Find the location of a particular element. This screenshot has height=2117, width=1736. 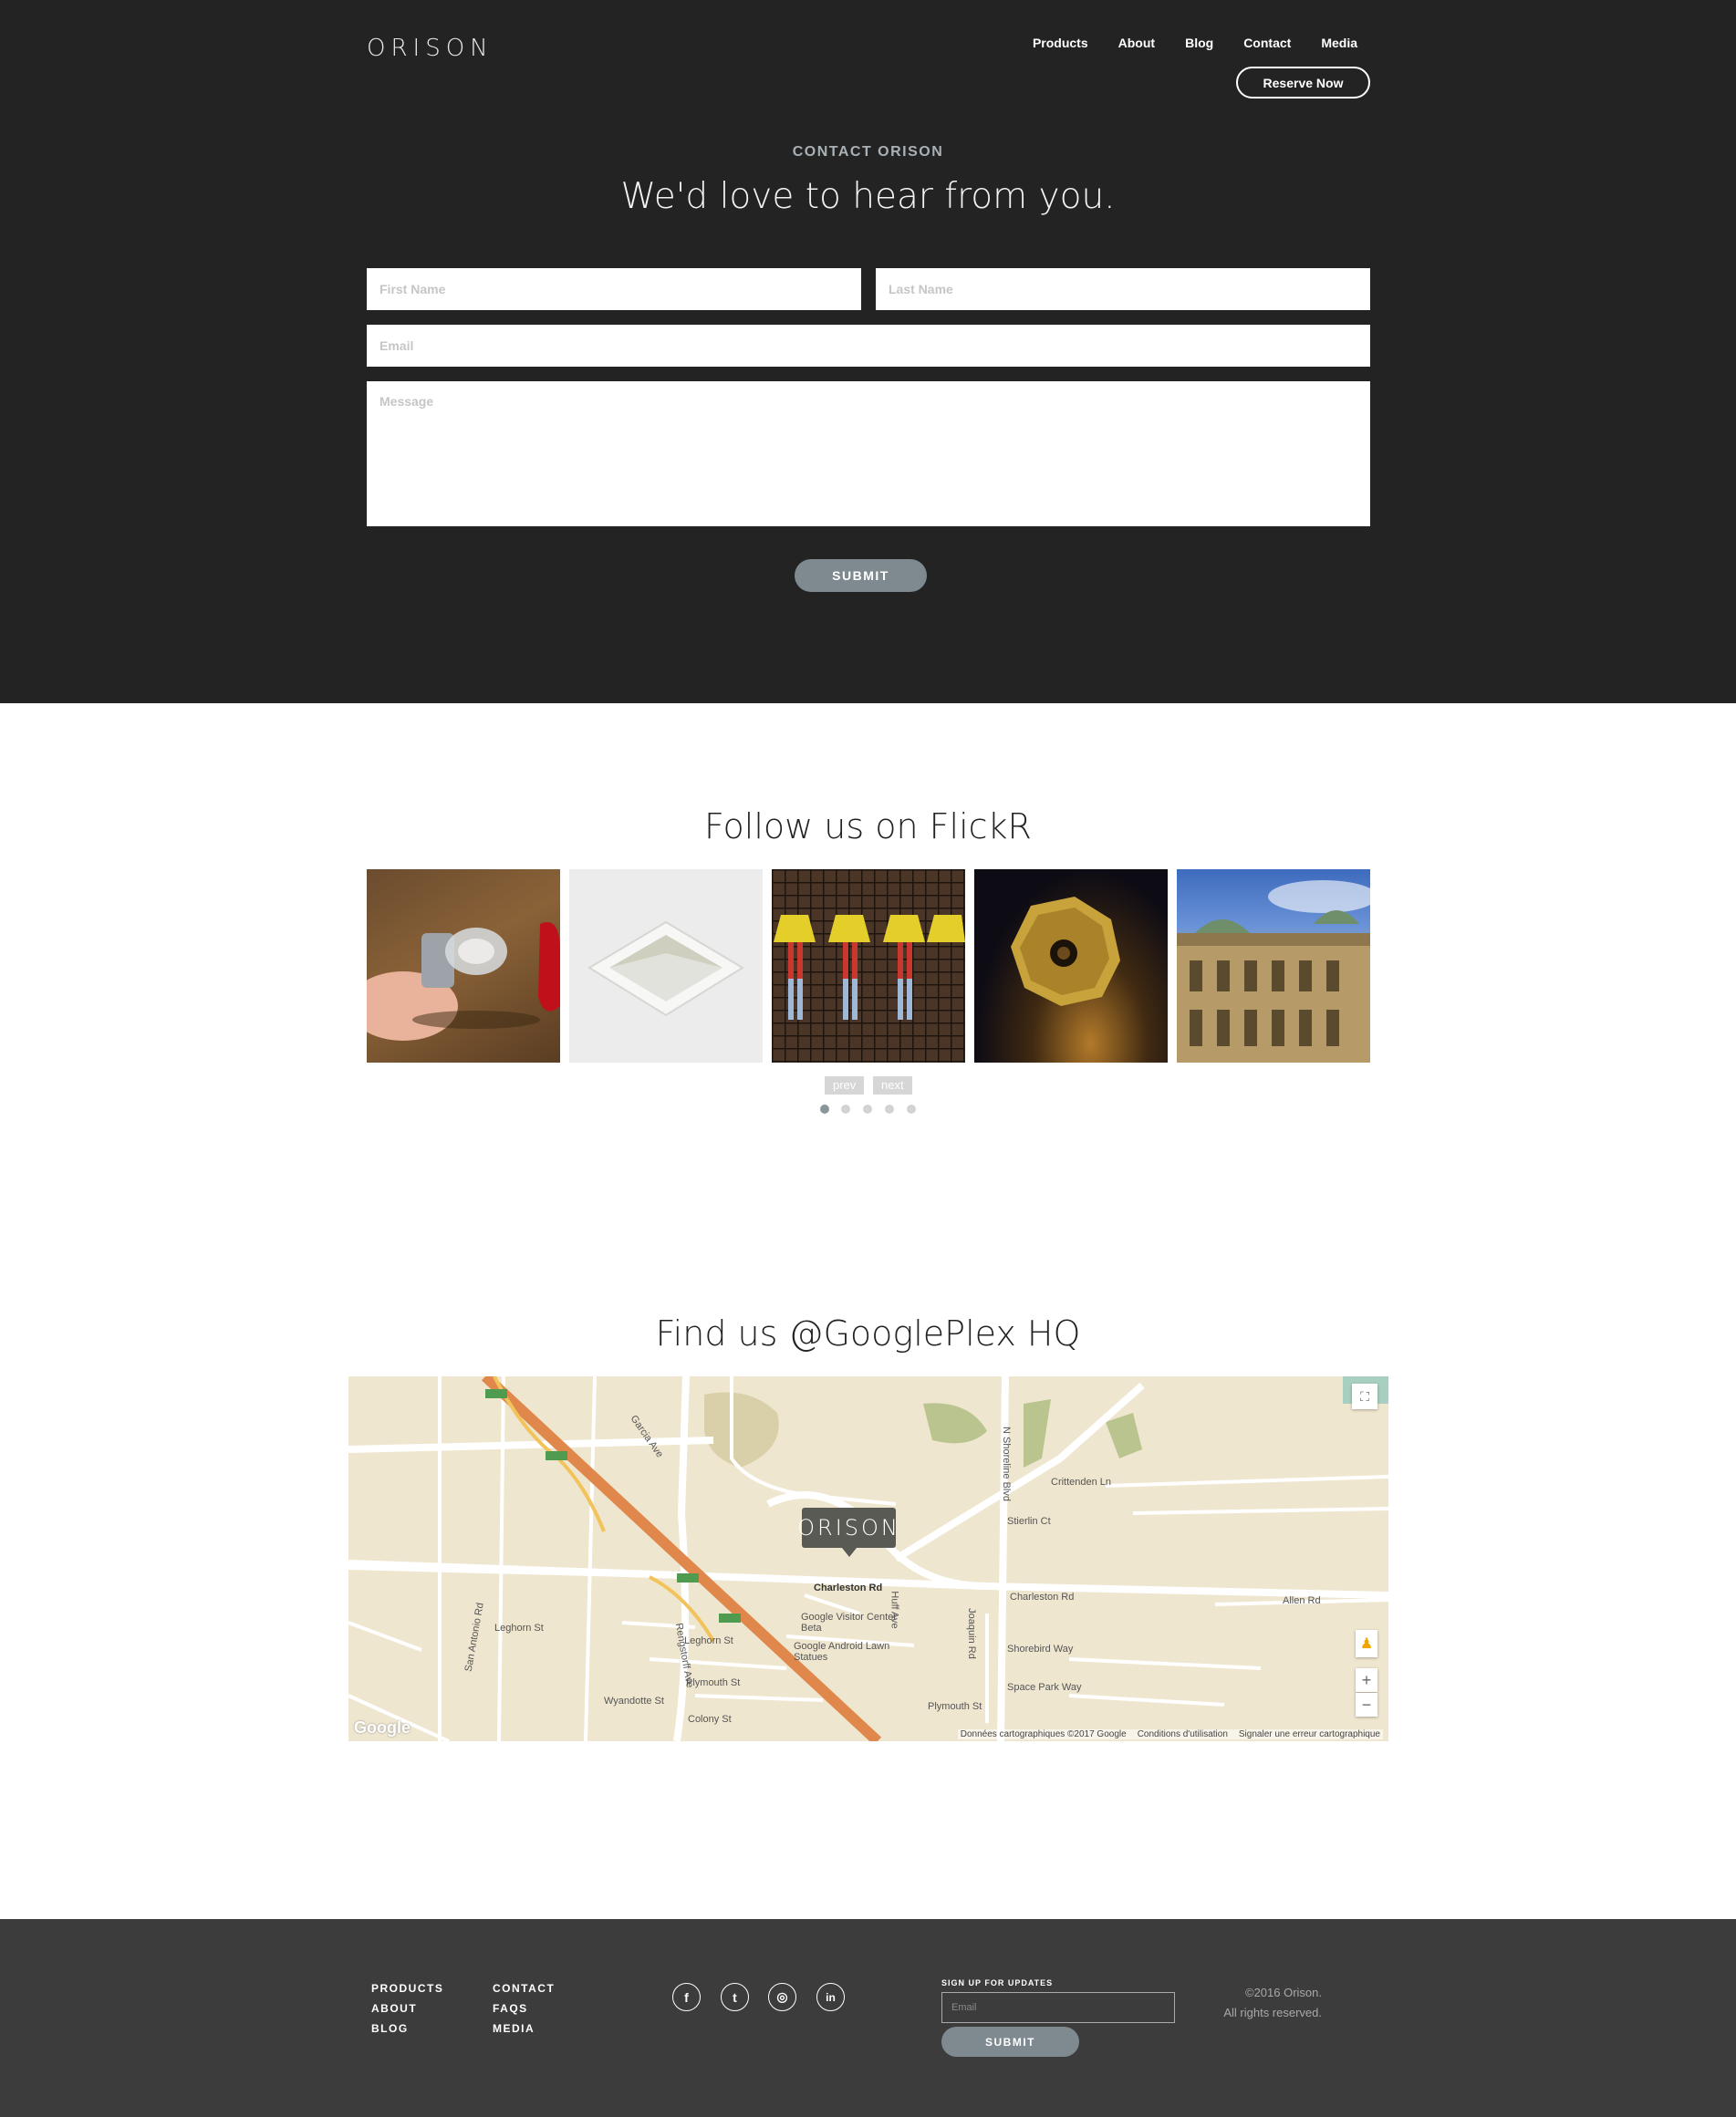

carousel-prev-button: prev is located at coordinates (845, 1086).